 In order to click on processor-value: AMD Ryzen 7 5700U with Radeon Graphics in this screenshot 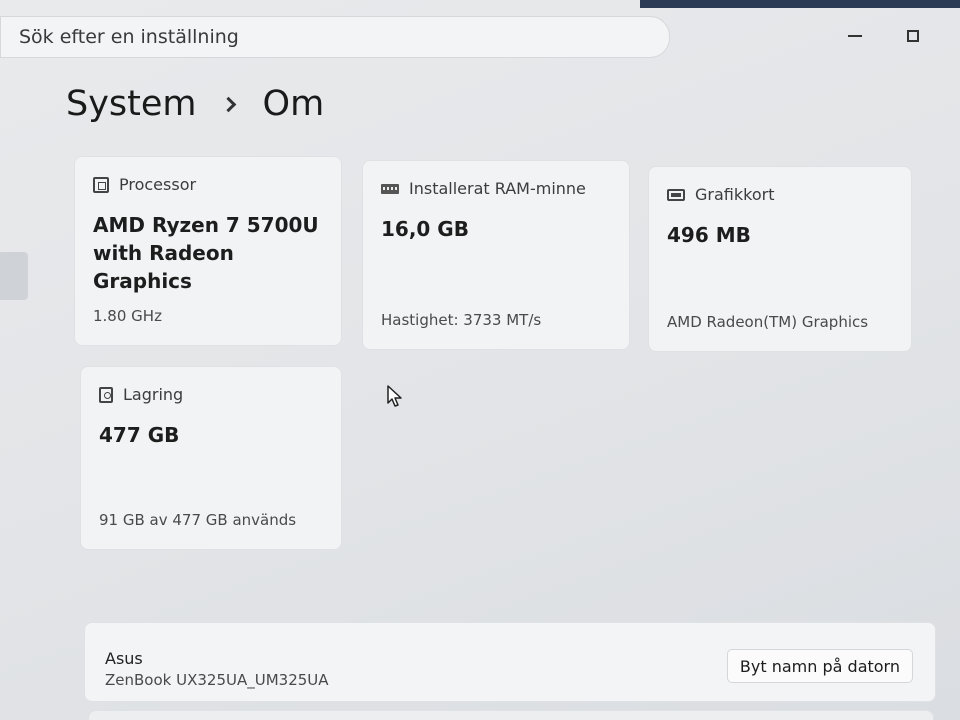, I will do `click(206, 253)`.